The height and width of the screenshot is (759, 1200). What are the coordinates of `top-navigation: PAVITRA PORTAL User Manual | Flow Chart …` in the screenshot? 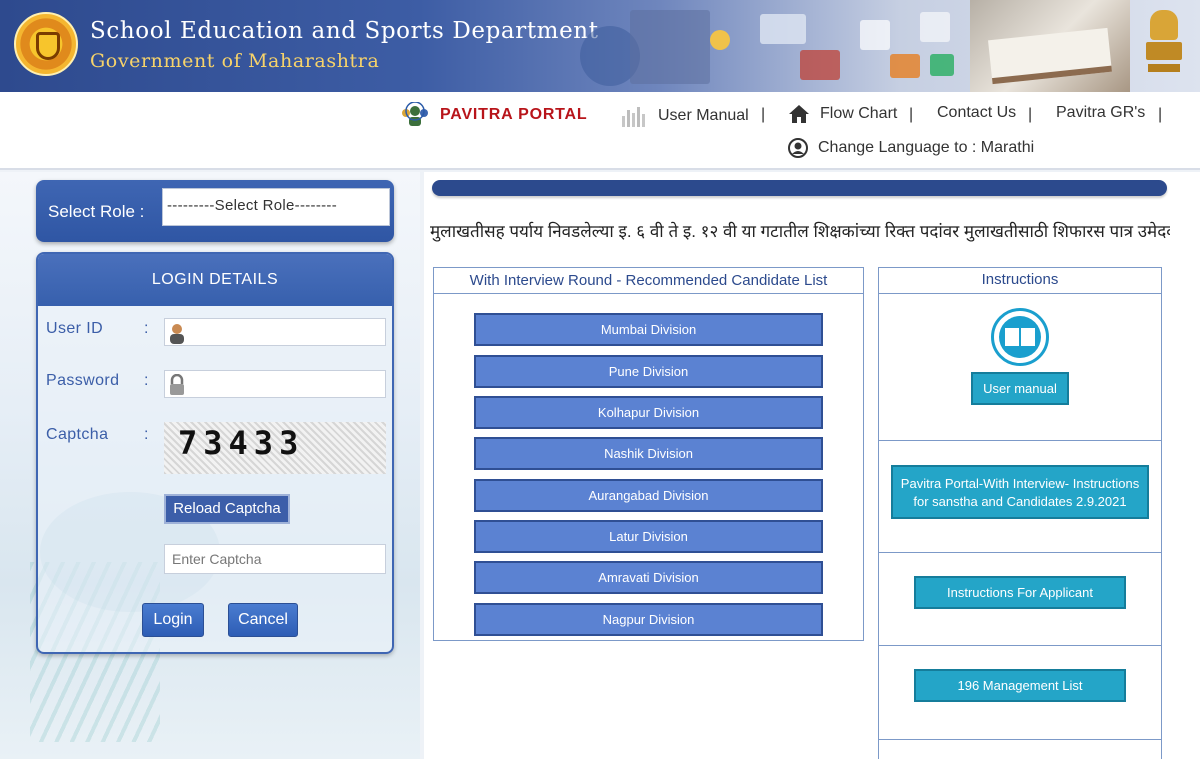 It's located at (600, 131).